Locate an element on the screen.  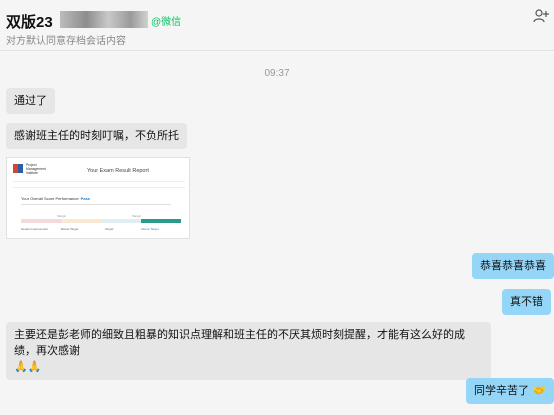
message-bubble-sent: 恭喜恭喜恭喜 is located at coordinates (513, 266).